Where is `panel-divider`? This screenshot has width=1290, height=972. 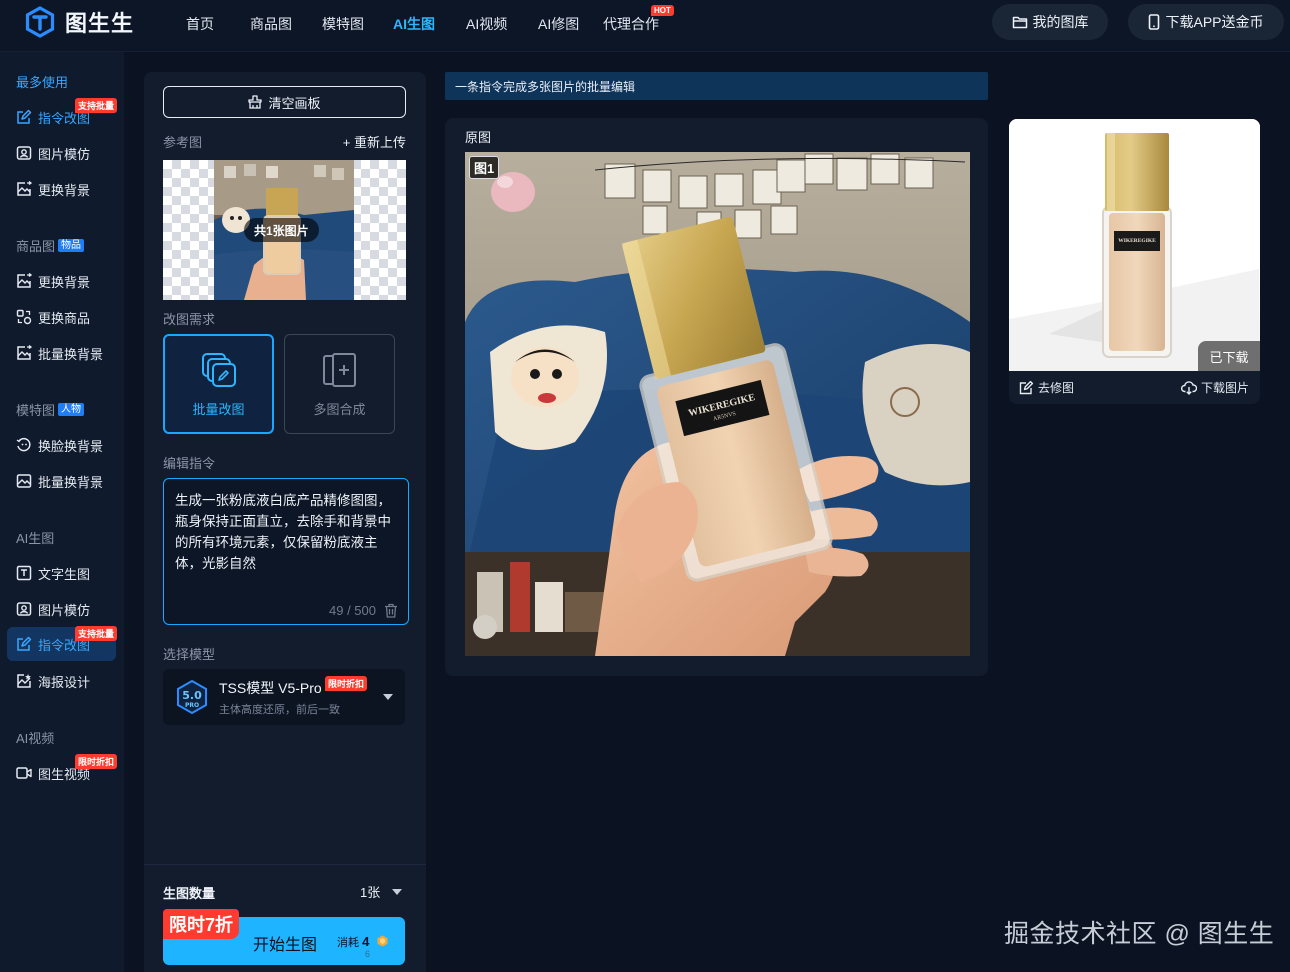
panel-divider is located at coordinates (285, 864).